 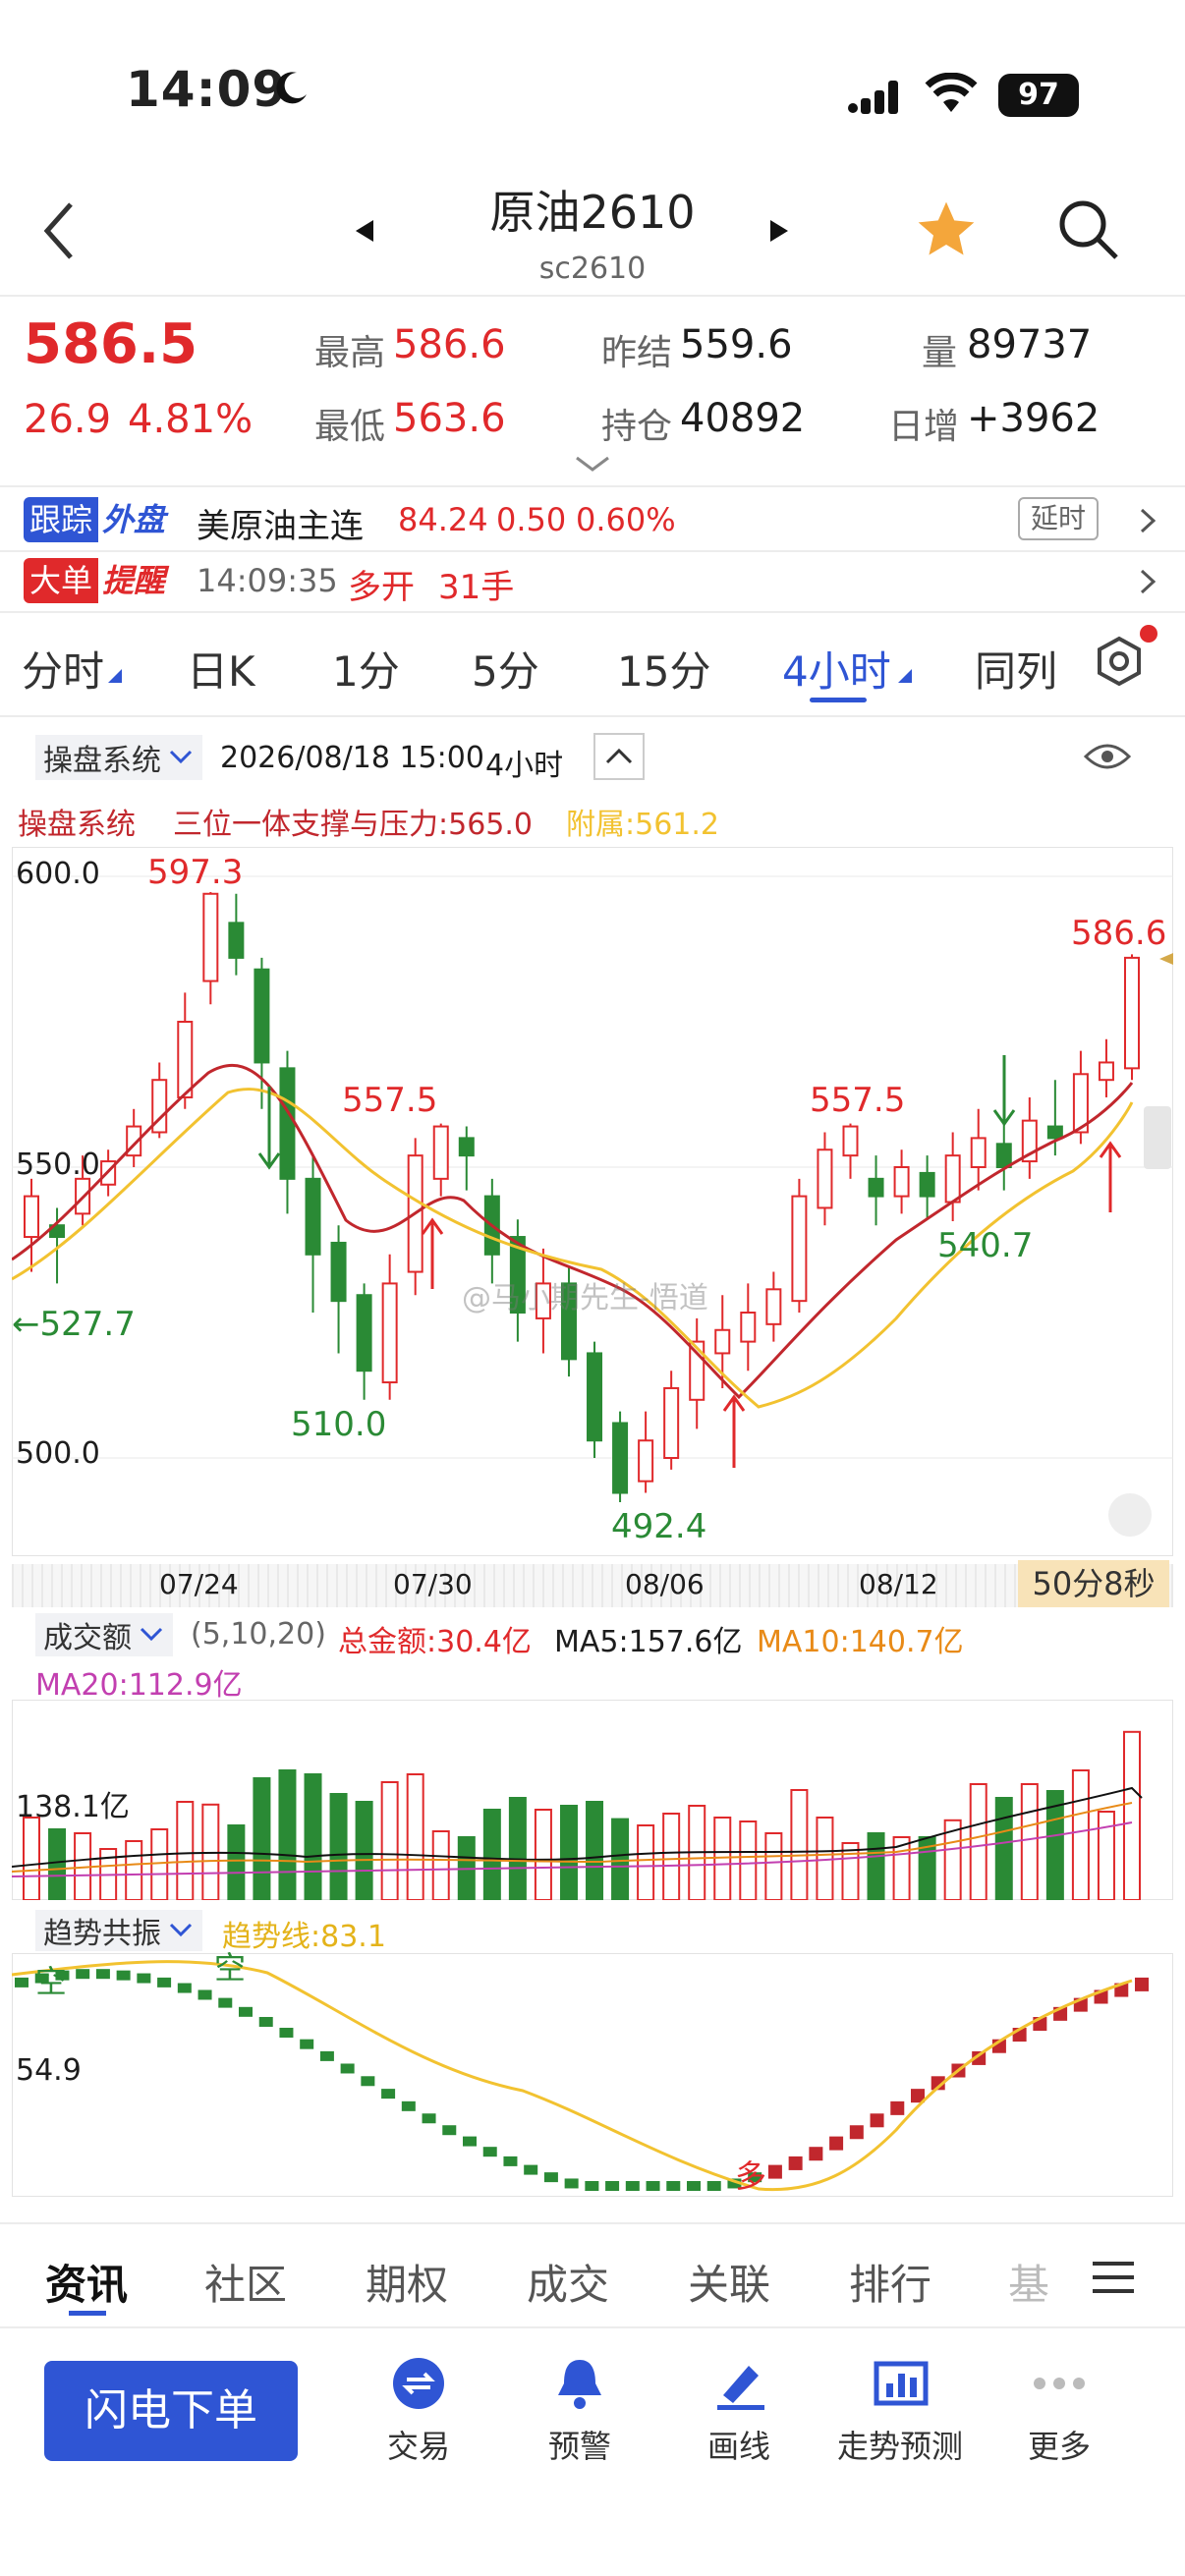 What do you see at coordinates (780, 233) in the screenshot?
I see `next-contract-button` at bounding box center [780, 233].